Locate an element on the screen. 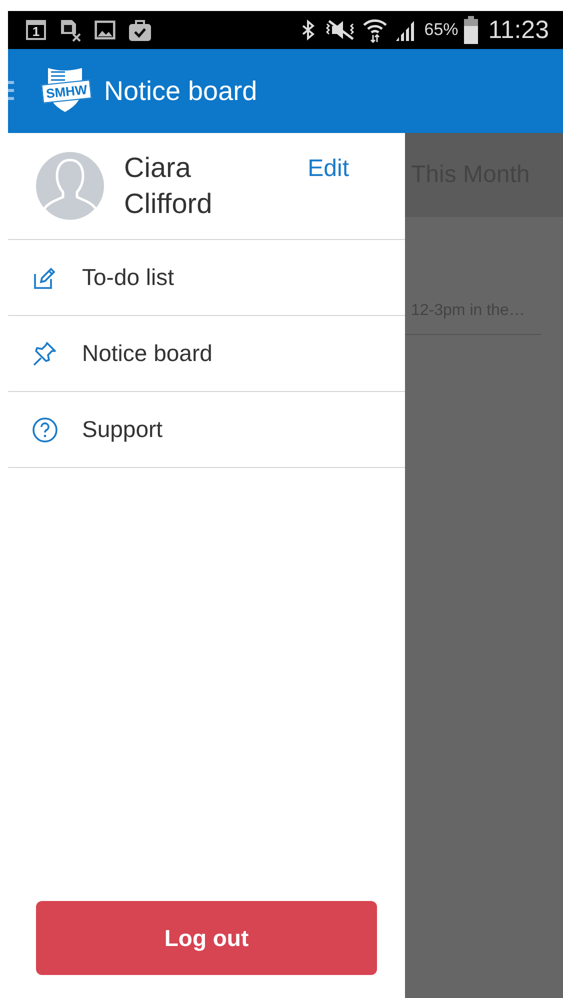  sim-card-icon is located at coordinates (70, 30).